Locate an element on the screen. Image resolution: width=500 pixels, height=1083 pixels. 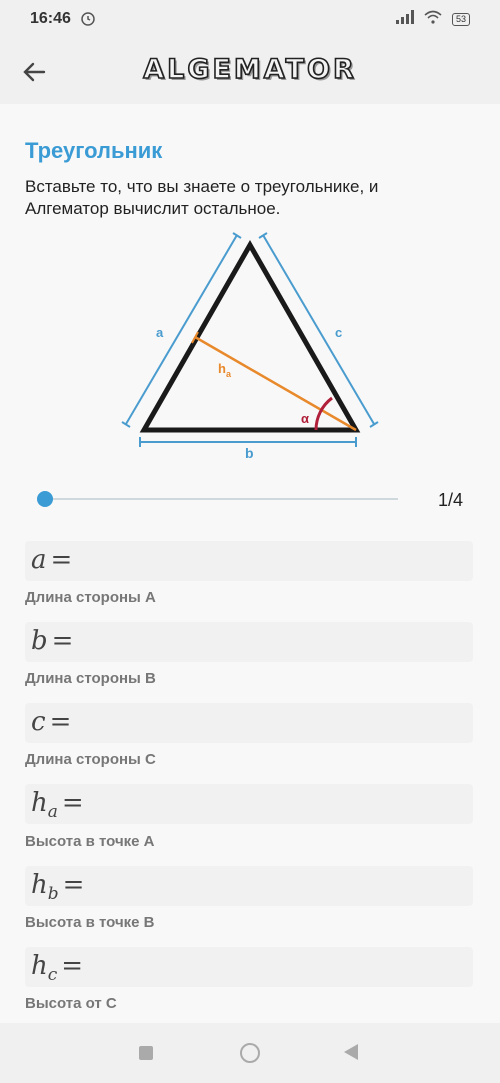
input-hb: hb = is located at coordinates (249, 886).